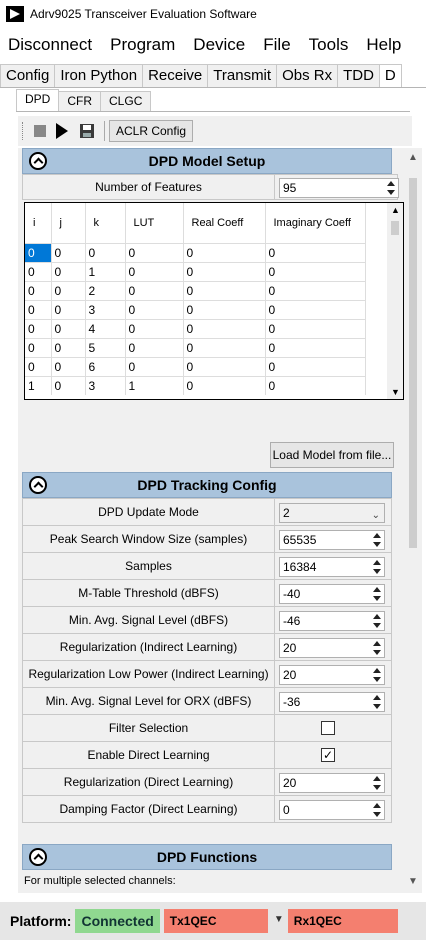 The height and width of the screenshot is (940, 426). What do you see at coordinates (28, 75) in the screenshot?
I see `tab-config: Config` at bounding box center [28, 75].